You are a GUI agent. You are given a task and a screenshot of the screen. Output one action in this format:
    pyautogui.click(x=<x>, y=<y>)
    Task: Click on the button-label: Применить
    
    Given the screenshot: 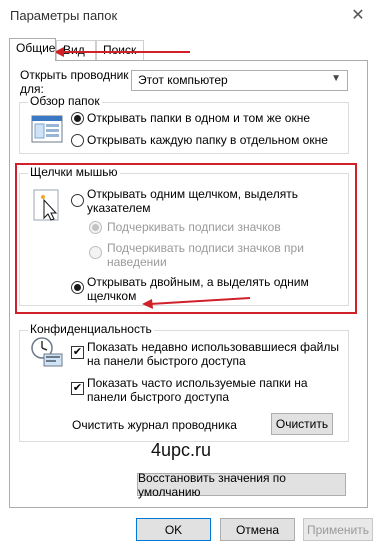 What is the action you would take?
    pyautogui.click(x=337, y=529)
    